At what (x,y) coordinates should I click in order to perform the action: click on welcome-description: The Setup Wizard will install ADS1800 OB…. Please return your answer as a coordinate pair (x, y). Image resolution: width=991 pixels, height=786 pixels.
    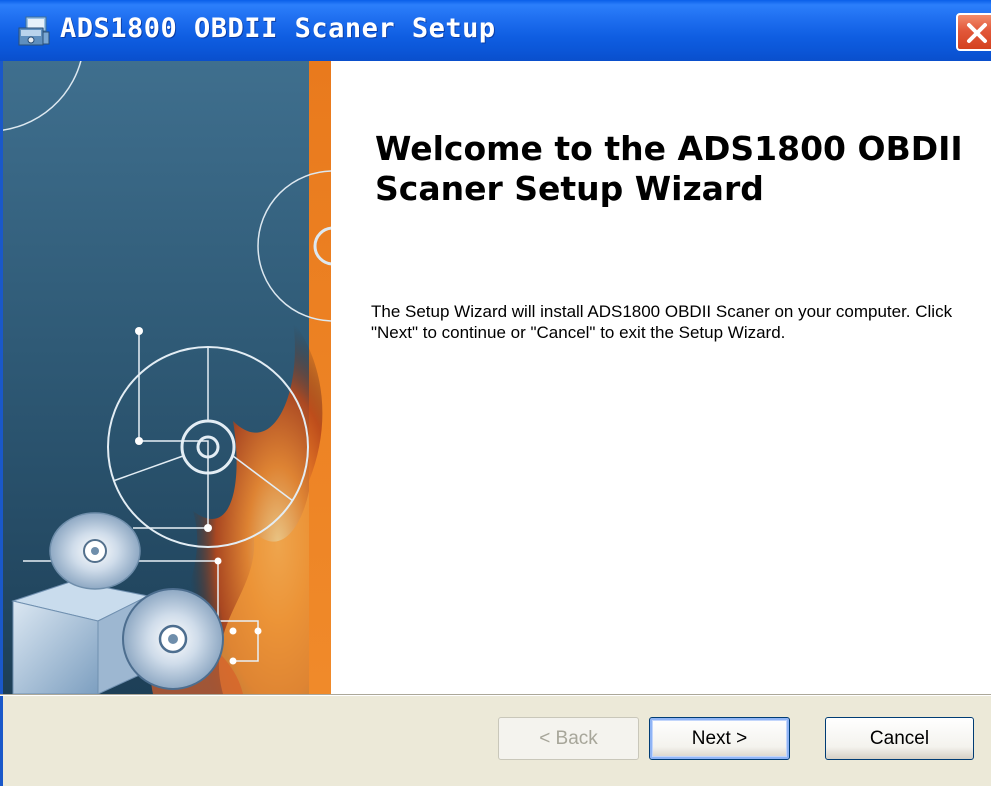
    Looking at the image, I should click on (662, 322).